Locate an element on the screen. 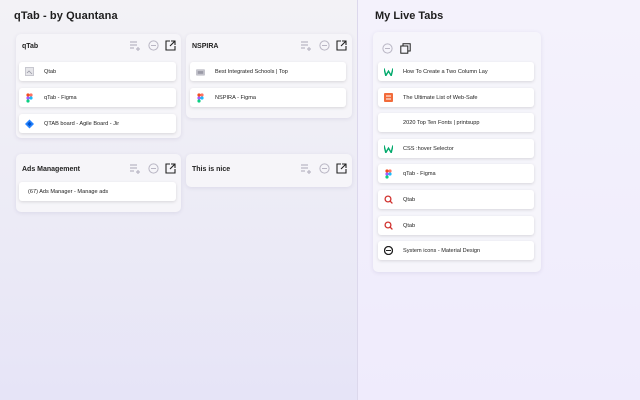  material-icon is located at coordinates (388, 250).